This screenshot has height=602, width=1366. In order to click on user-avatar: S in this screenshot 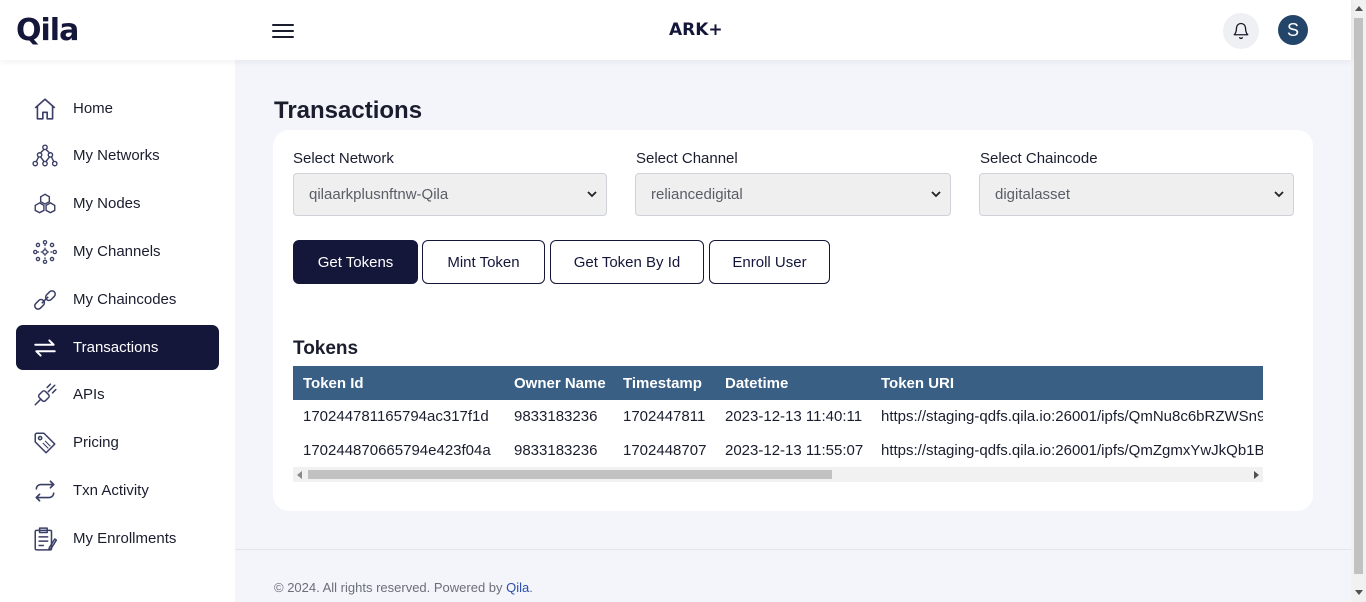, I will do `click(1293, 30)`.